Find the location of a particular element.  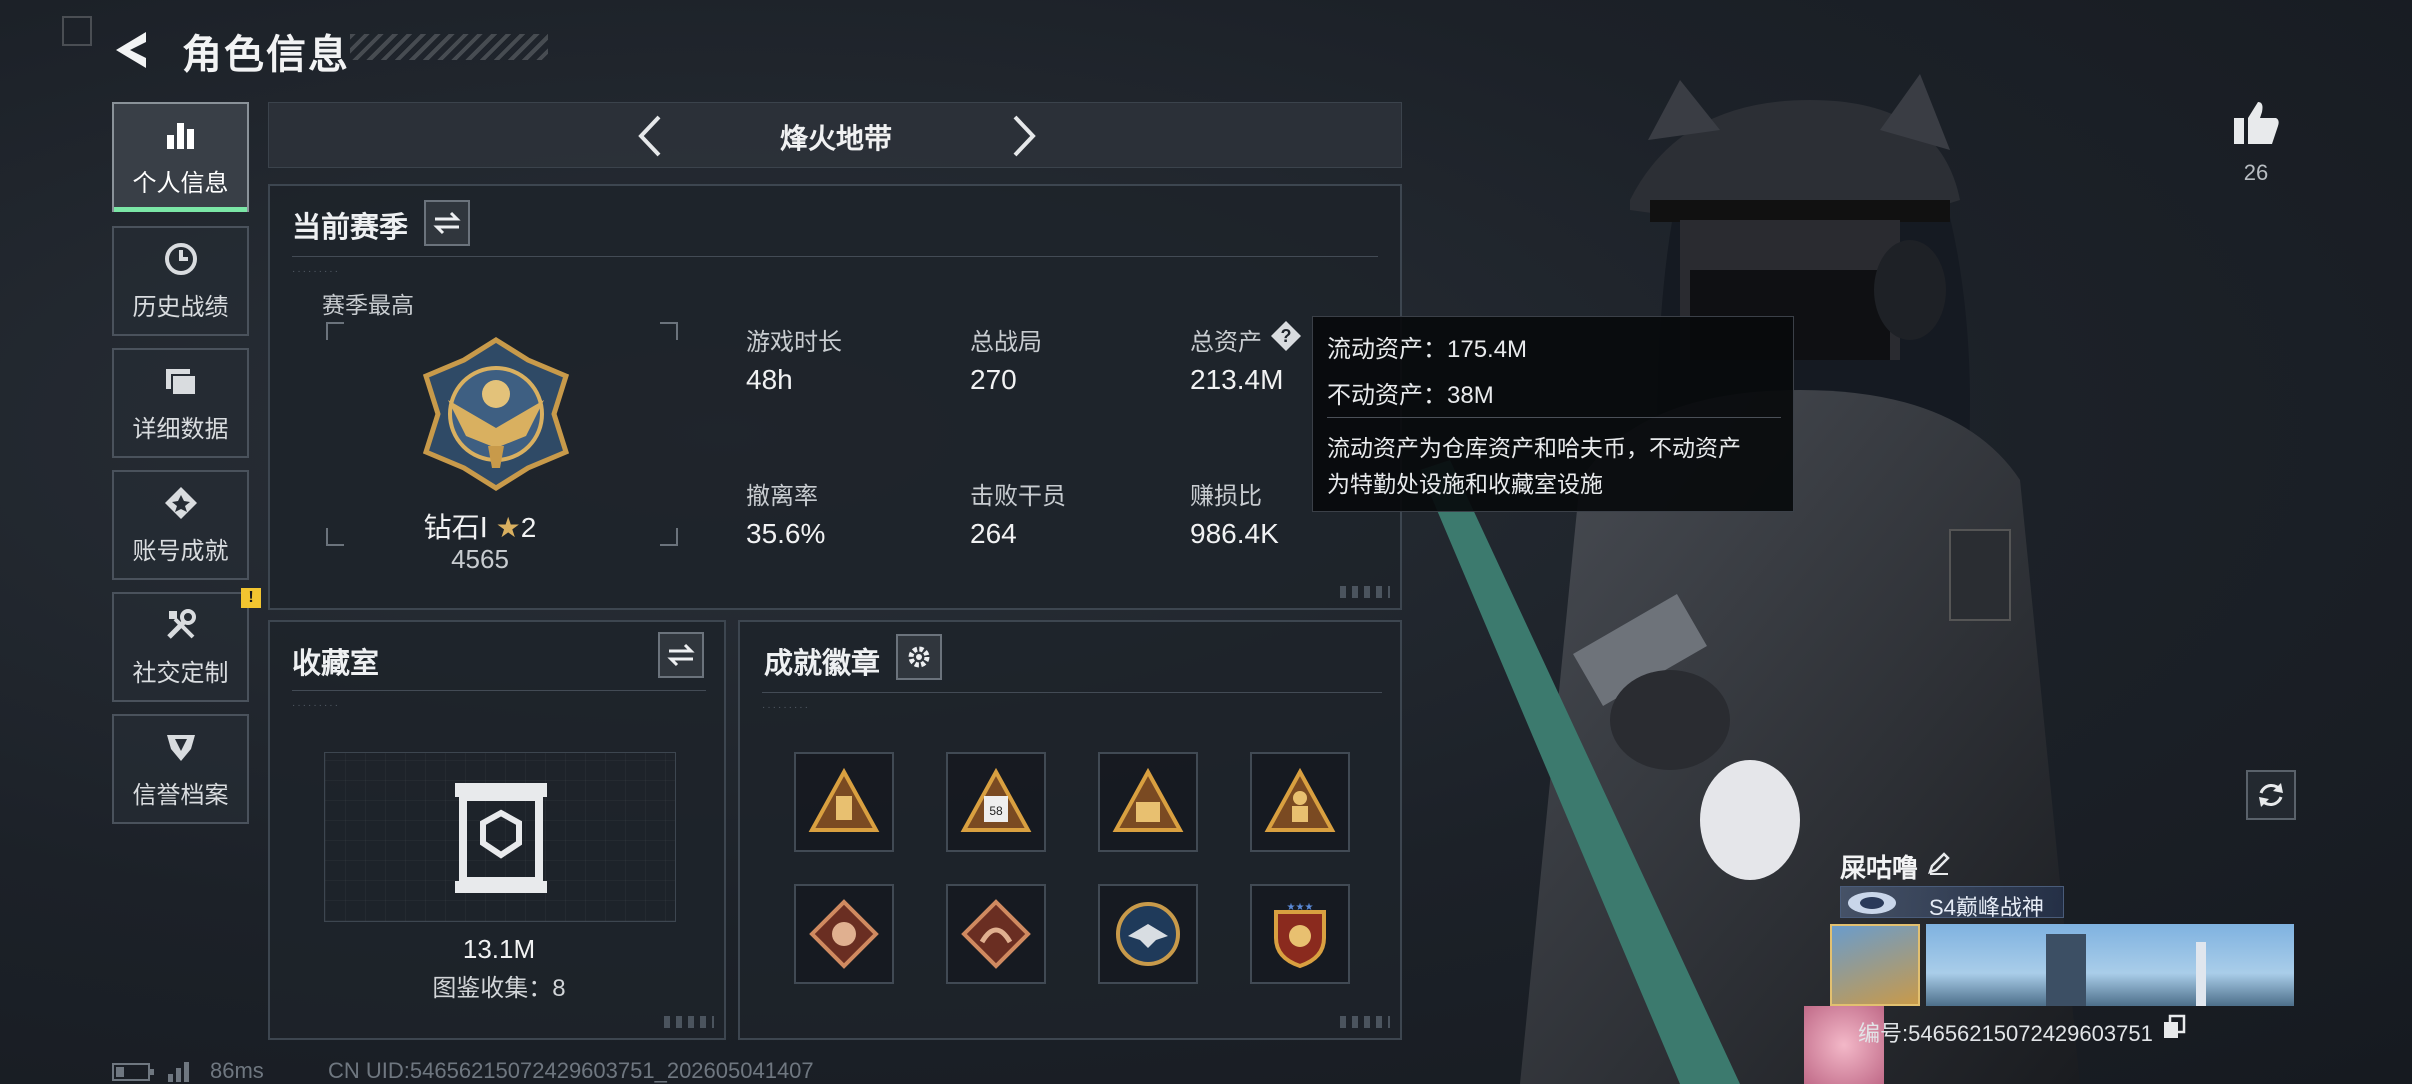

achievement-panel-title: 成就徽章 is located at coordinates (822, 664).